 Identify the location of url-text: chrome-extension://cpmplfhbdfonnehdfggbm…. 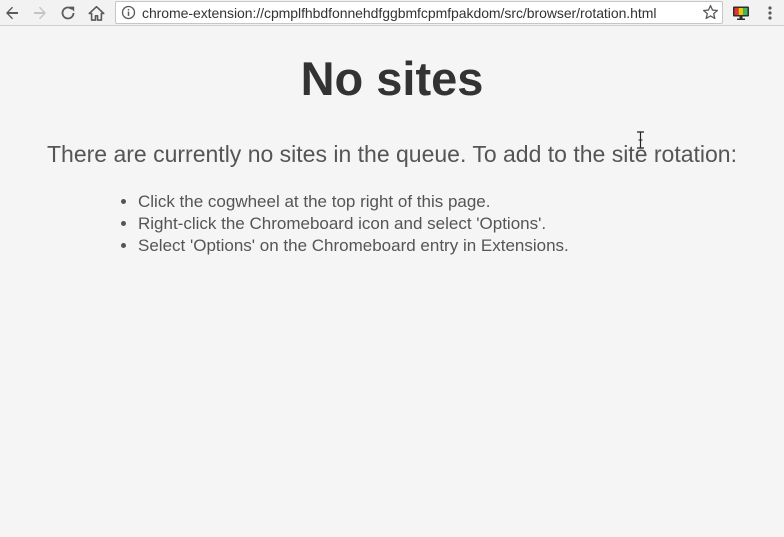
(399, 13).